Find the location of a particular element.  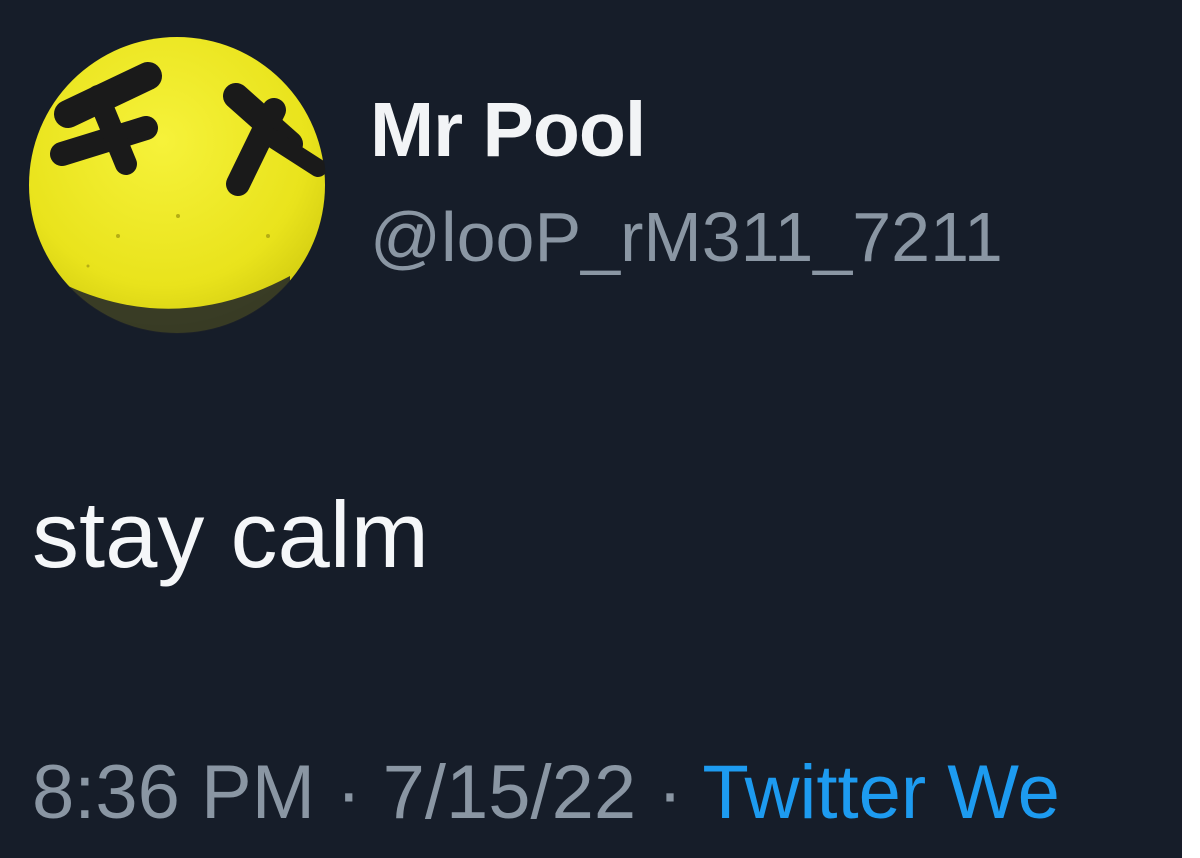

tweet-date: 7/15/22 is located at coordinates (510, 793).